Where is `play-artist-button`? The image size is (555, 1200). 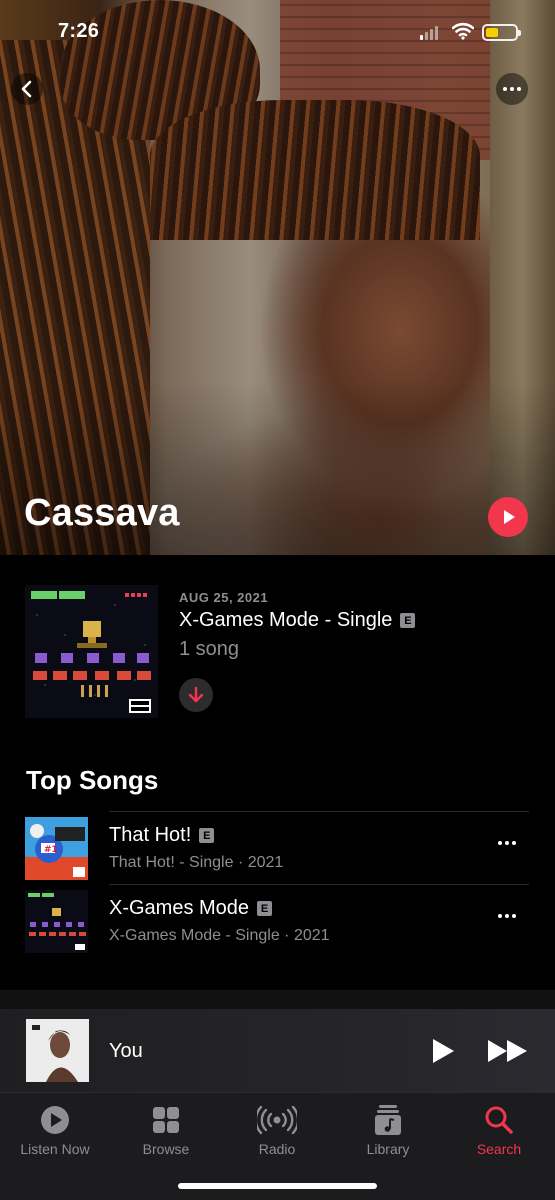 play-artist-button is located at coordinates (508, 517).